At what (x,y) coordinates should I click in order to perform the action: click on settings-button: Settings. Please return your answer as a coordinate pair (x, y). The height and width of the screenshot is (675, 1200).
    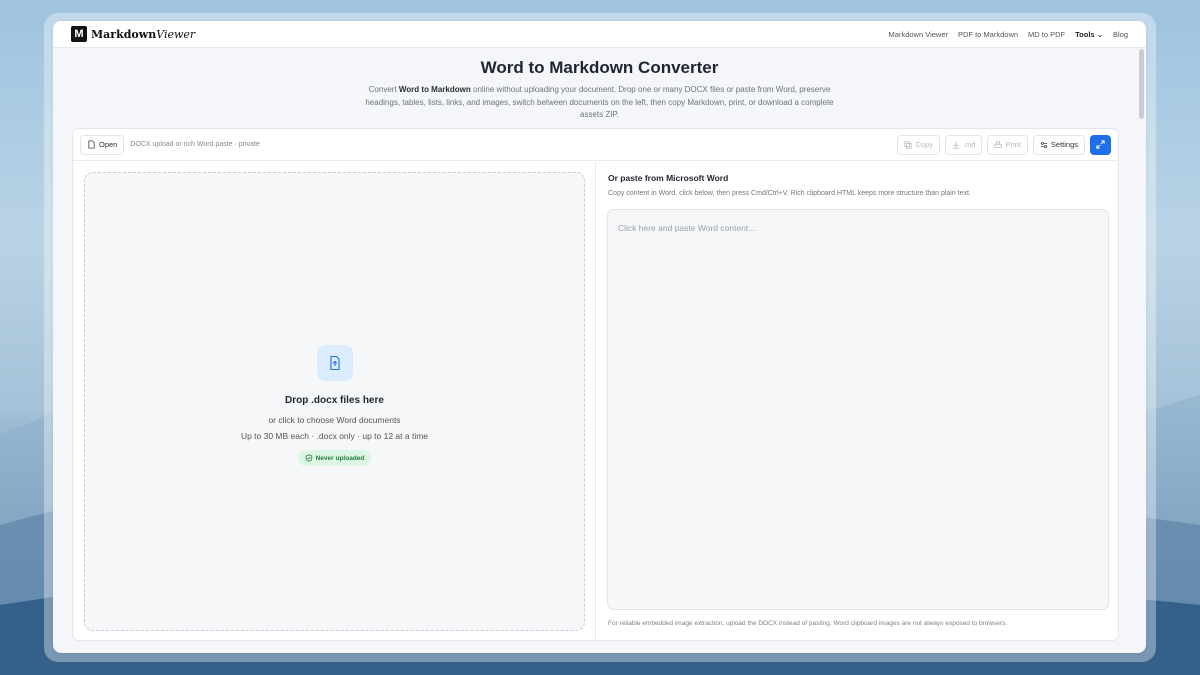
    Looking at the image, I should click on (1058, 144).